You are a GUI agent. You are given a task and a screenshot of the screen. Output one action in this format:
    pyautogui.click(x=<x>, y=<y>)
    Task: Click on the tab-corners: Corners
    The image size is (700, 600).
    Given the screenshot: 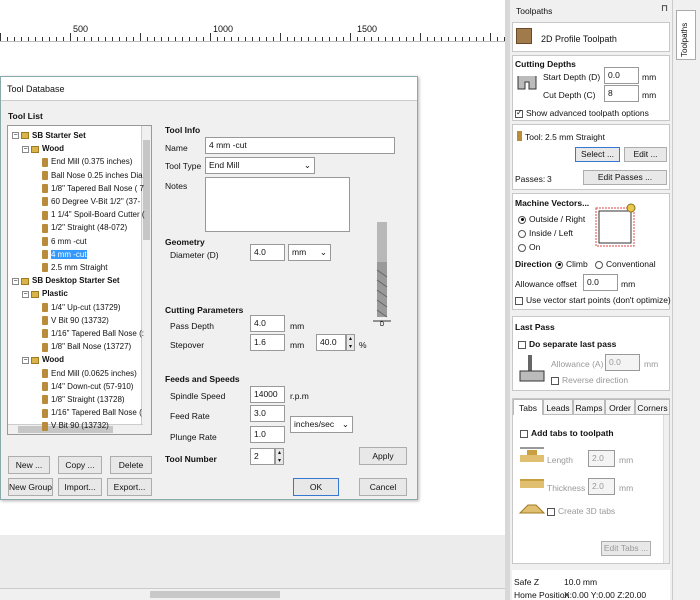 What is the action you would take?
    pyautogui.click(x=652, y=407)
    